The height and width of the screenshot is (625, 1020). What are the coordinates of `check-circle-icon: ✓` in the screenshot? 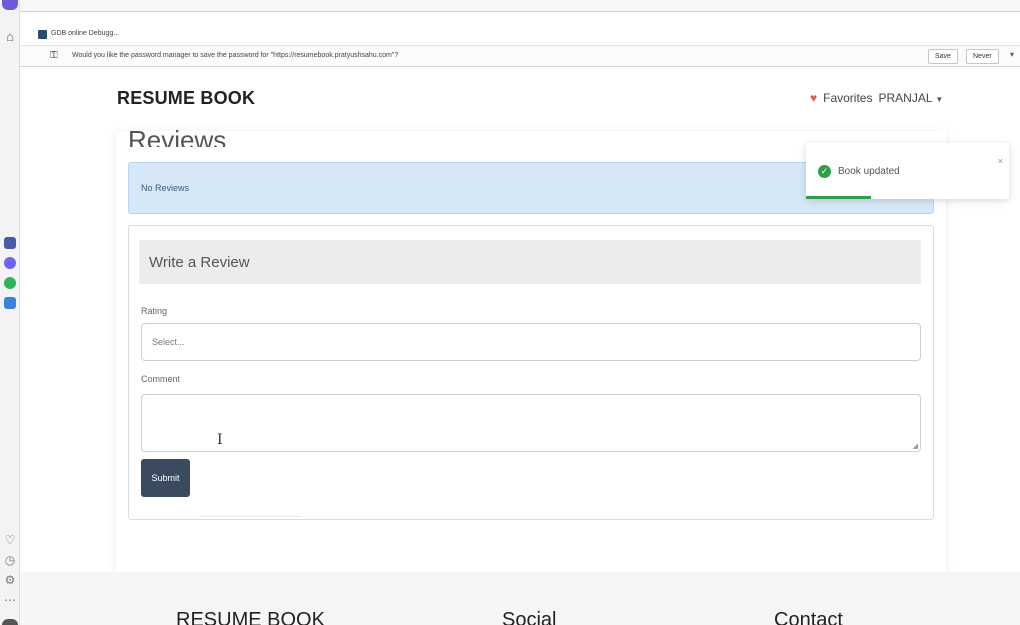 It's located at (824, 171).